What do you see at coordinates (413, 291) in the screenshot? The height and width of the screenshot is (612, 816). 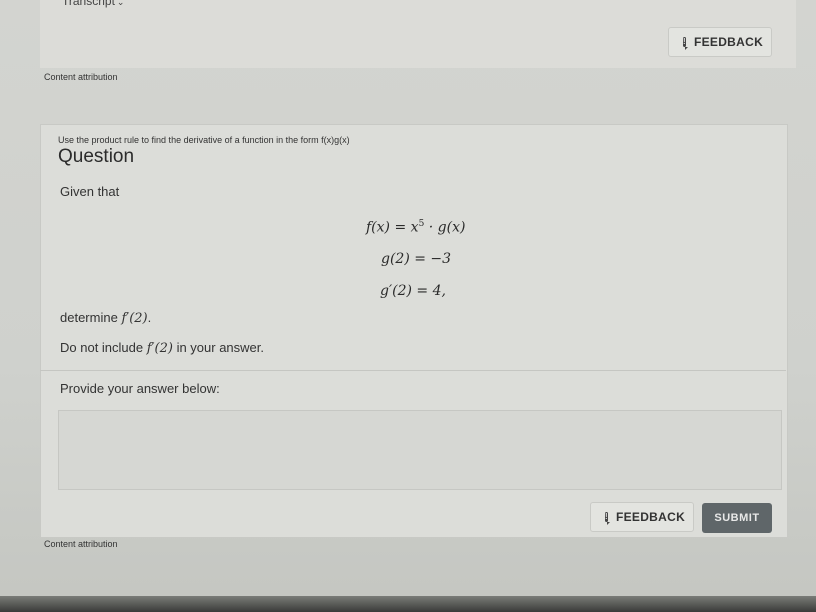 I see `equation-g-prime: g′(2) = 4,` at bounding box center [413, 291].